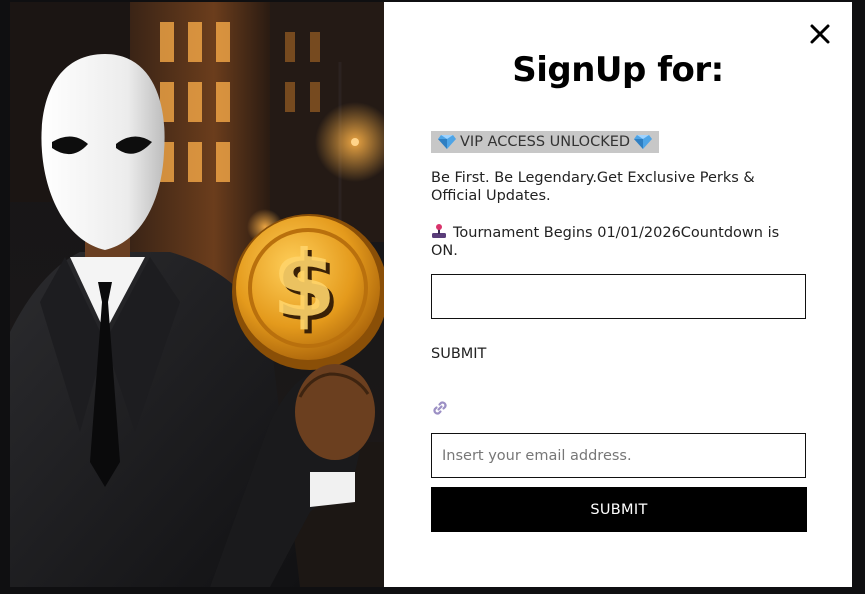  Describe the element at coordinates (618, 455) in the screenshot. I see `email-field` at that location.